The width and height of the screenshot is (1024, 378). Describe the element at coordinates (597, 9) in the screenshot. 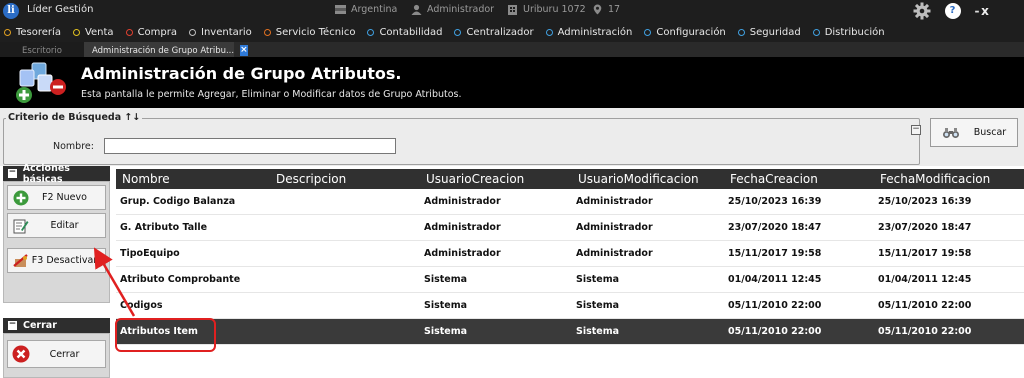

I see `location-pin-icon` at that location.